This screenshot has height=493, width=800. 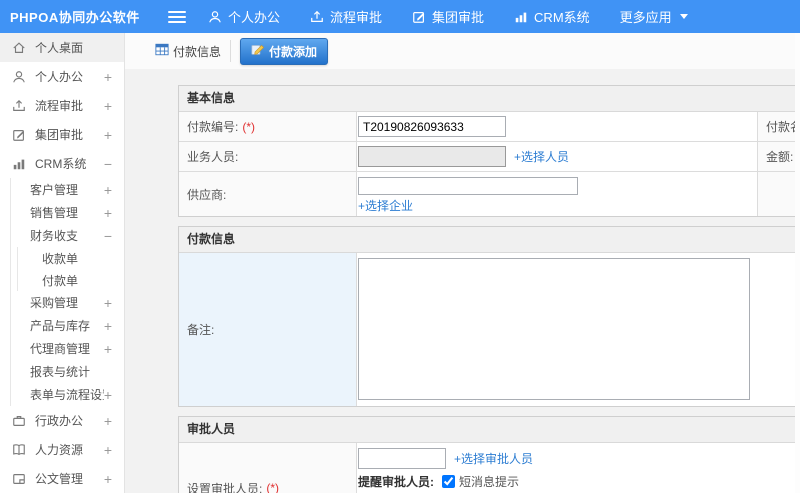 I want to click on sms-notify-checkbox, so click(x=448, y=481).